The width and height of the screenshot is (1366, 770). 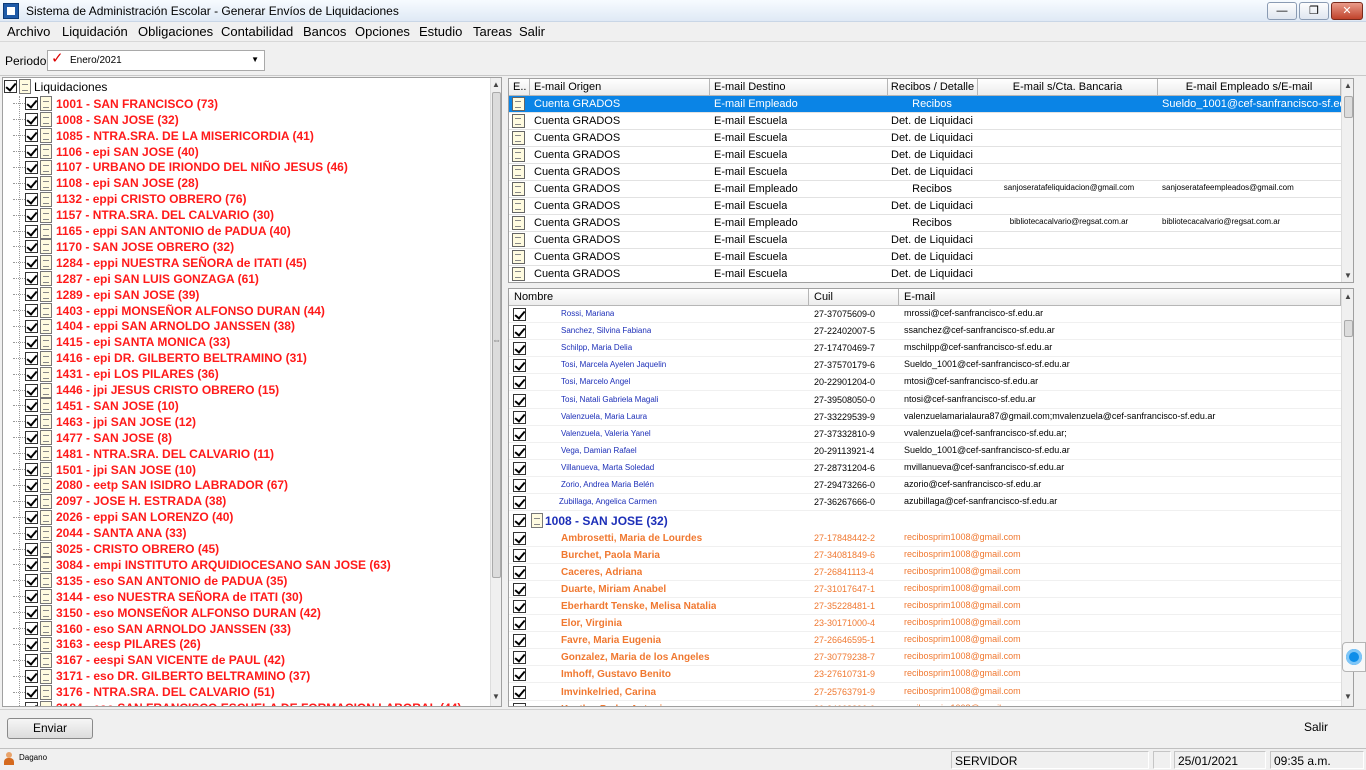 What do you see at coordinates (99, 533) in the screenshot?
I see `tree-item: 2044 - SANTA ANA (33)` at bounding box center [99, 533].